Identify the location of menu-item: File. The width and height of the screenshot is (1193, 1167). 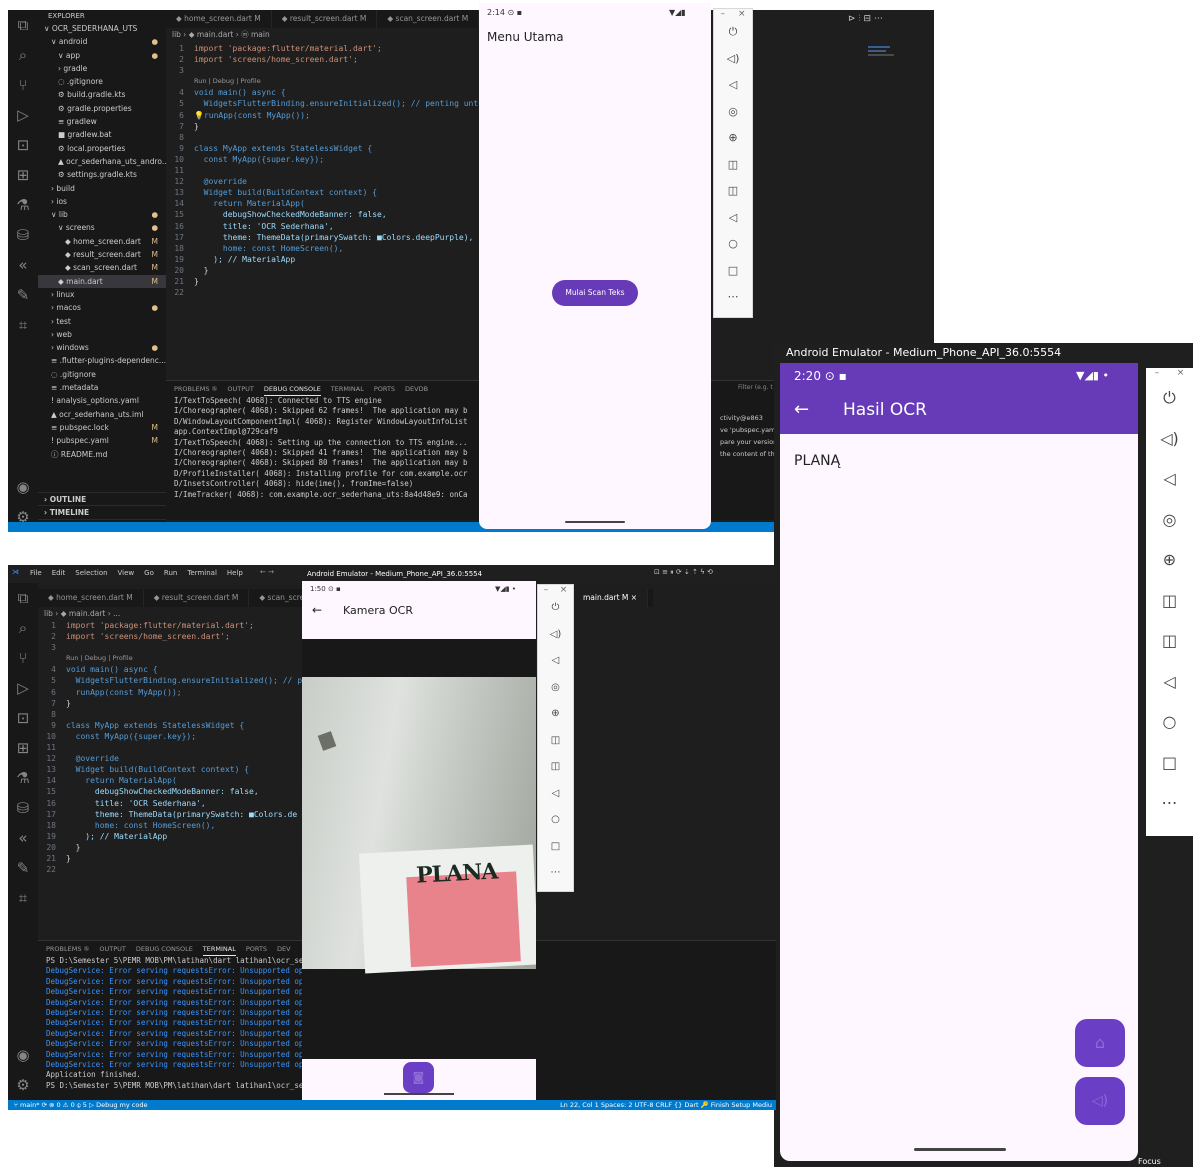
(36, 573).